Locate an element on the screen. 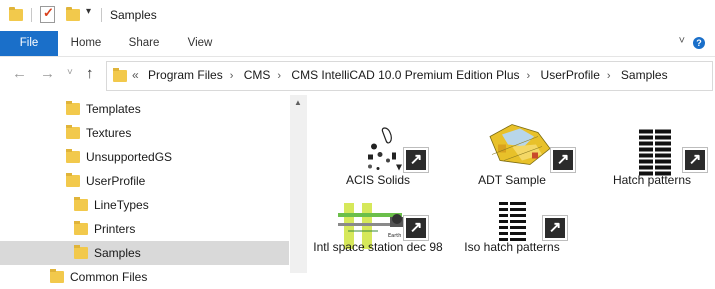  tree-item-label: Samples is located at coordinates (117, 253).